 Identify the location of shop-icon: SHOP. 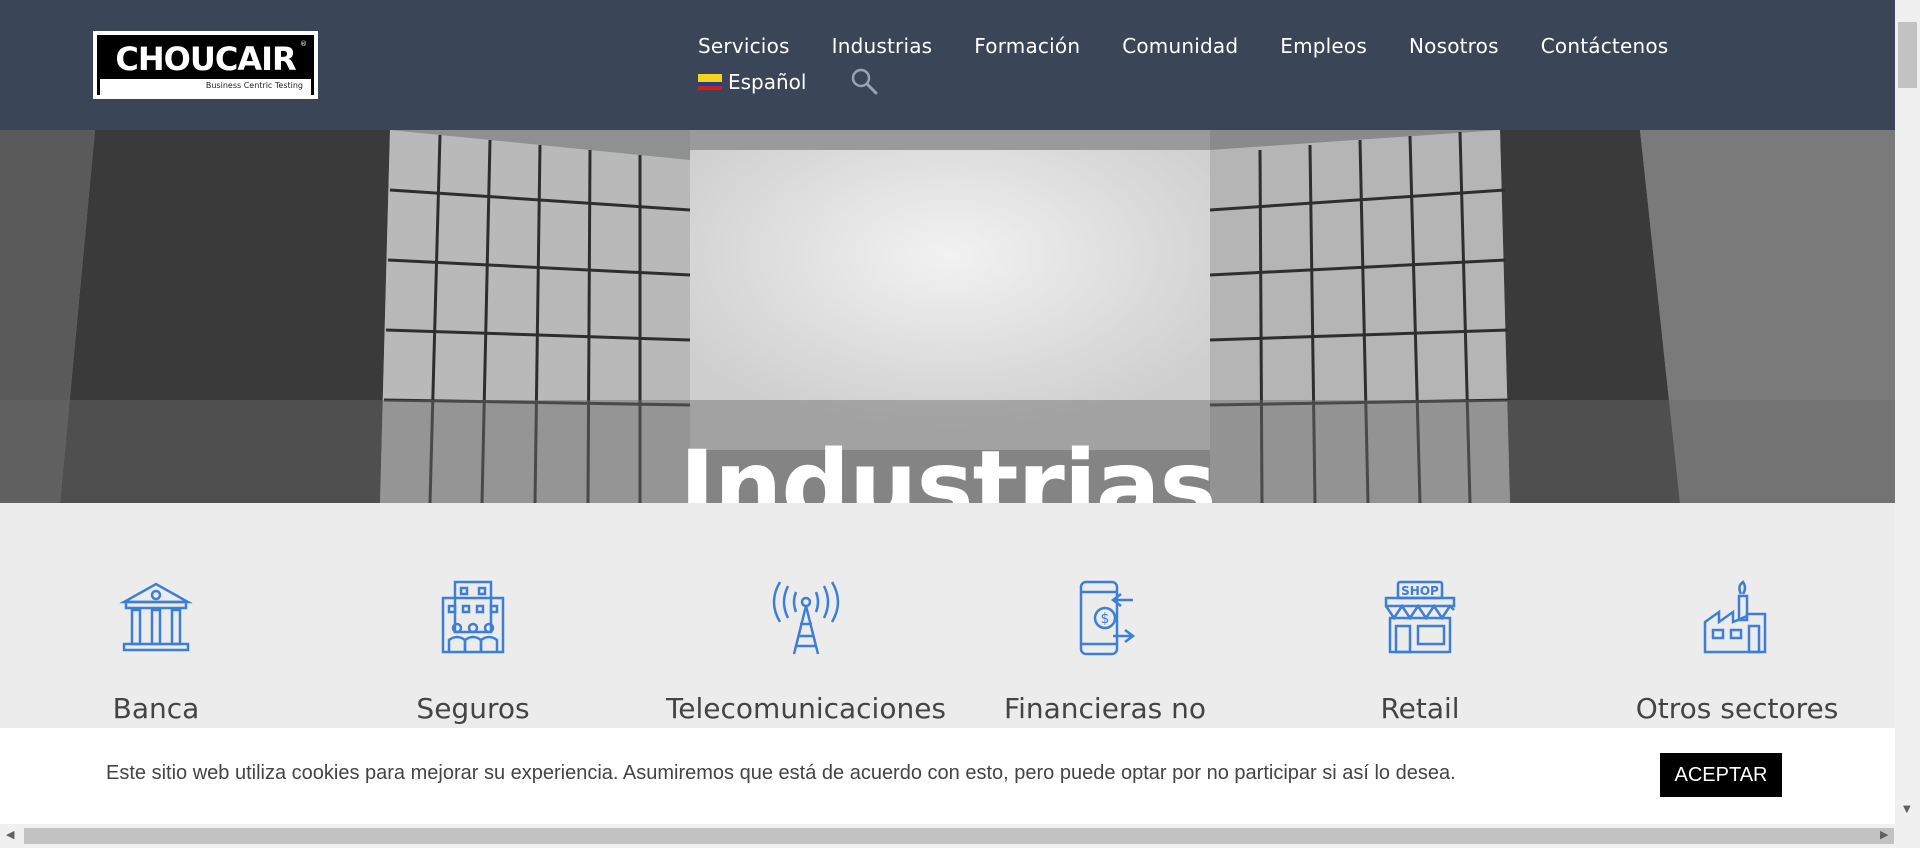
(1420, 617).